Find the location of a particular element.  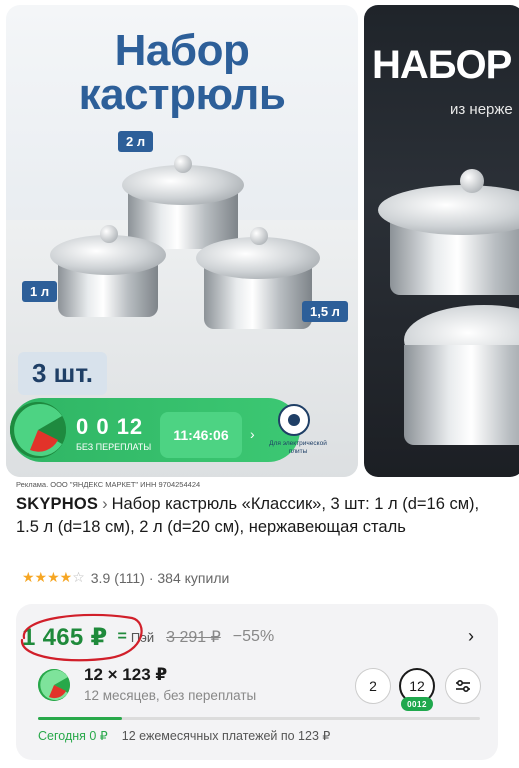

pieces-label: 3 шт. is located at coordinates (63, 373).